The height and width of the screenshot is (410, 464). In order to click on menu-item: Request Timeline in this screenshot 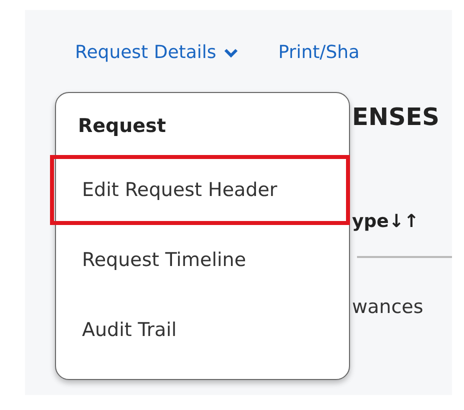, I will do `click(200, 260)`.